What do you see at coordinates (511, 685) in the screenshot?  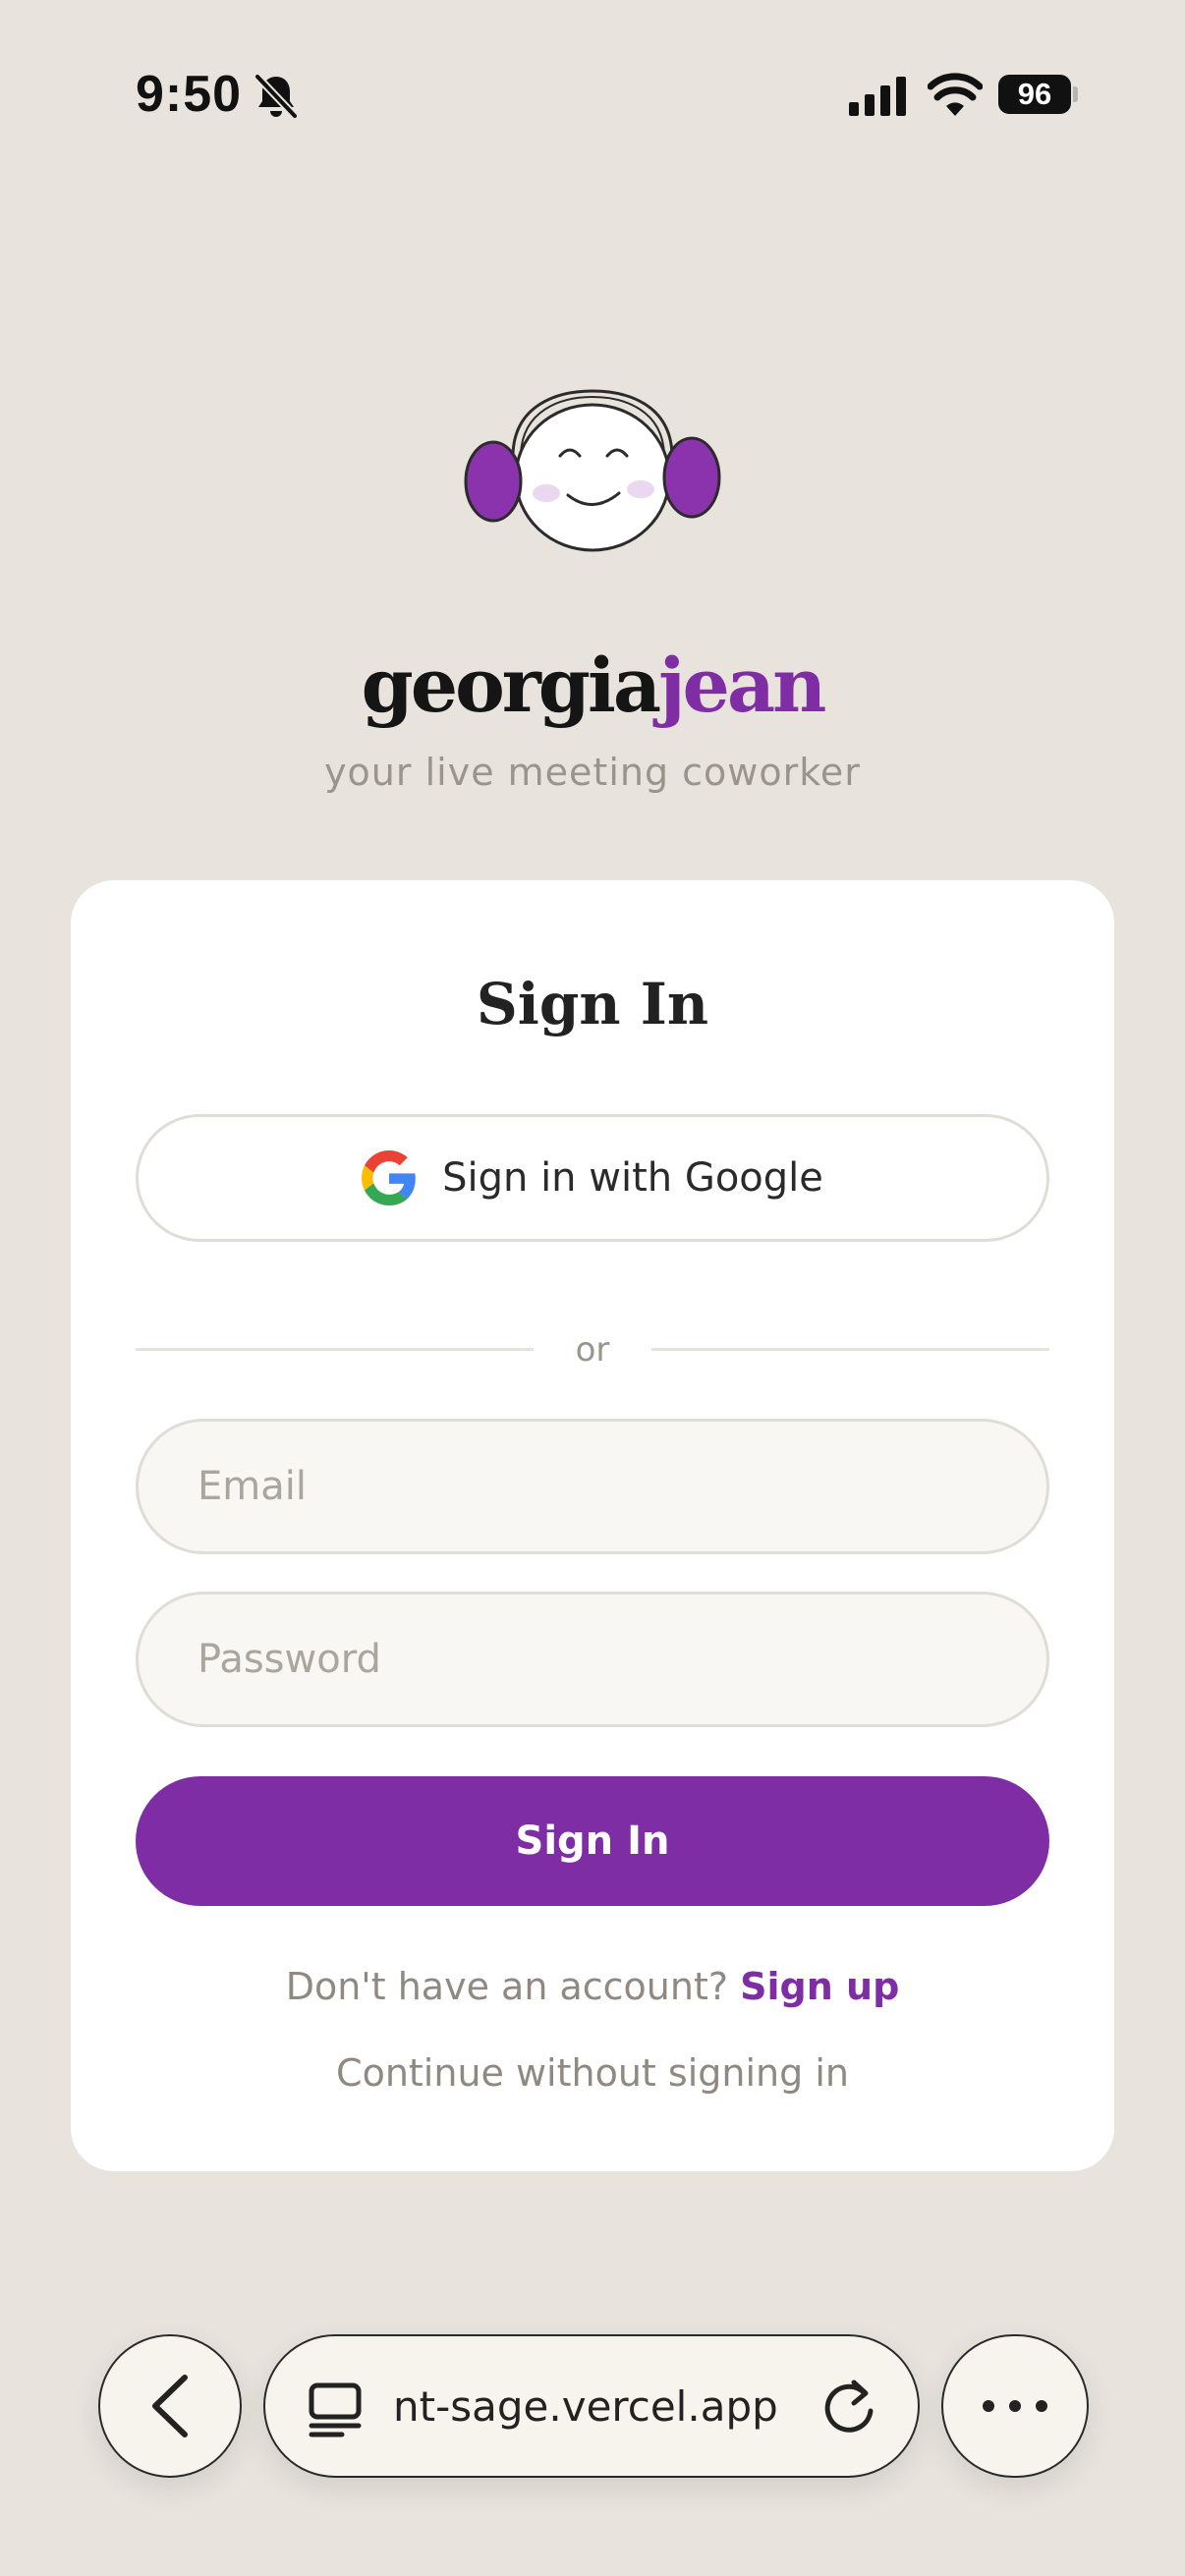 I see `brand-name-primary: georgia` at bounding box center [511, 685].